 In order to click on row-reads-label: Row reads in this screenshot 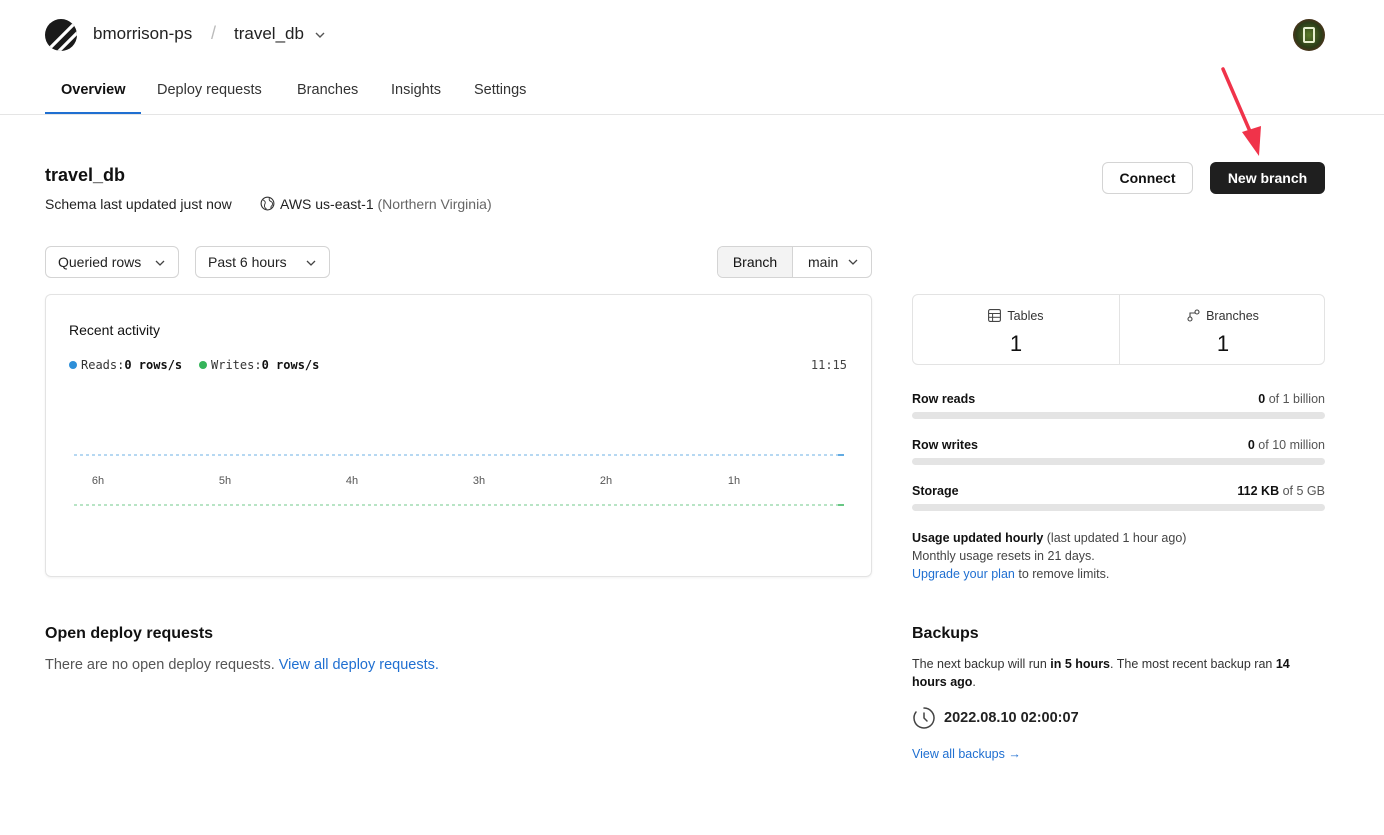, I will do `click(944, 399)`.